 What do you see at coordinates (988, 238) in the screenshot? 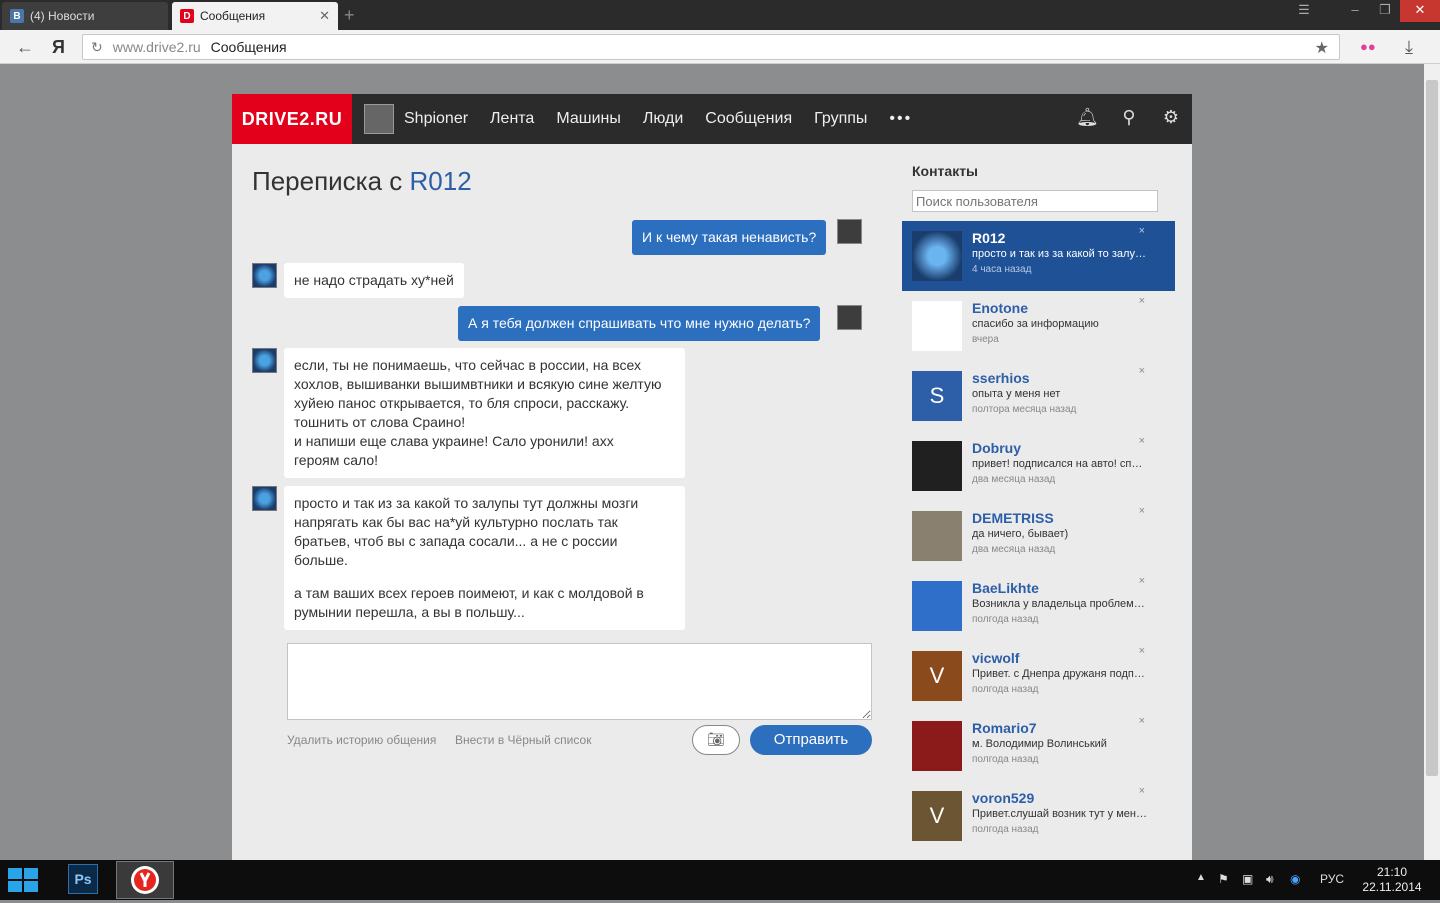
I see `contact-name: R012` at bounding box center [988, 238].